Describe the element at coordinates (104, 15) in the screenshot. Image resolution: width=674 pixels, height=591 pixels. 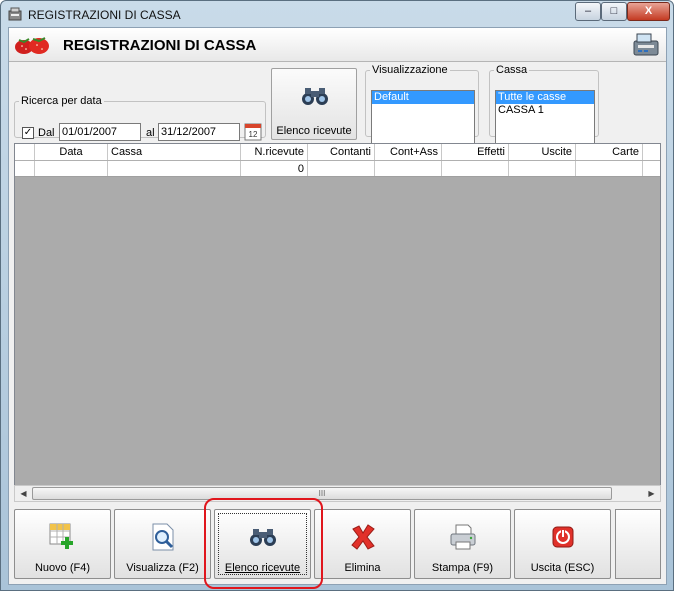
I see `window-title: REGISTRAZIONI DI CASSA` at that location.